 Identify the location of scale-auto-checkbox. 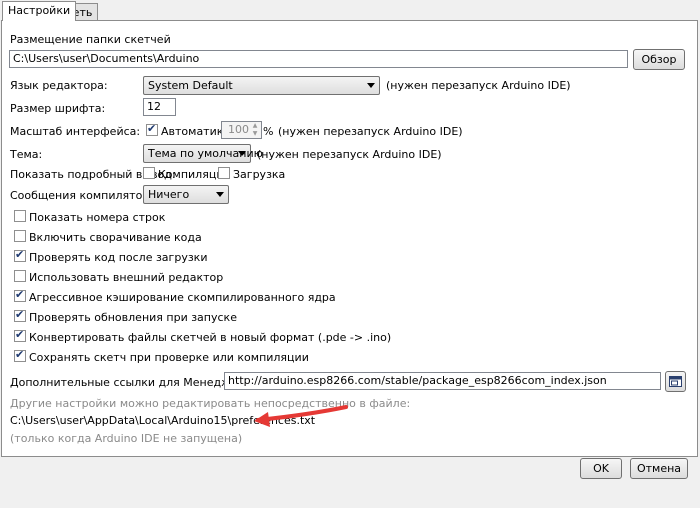
(152, 129).